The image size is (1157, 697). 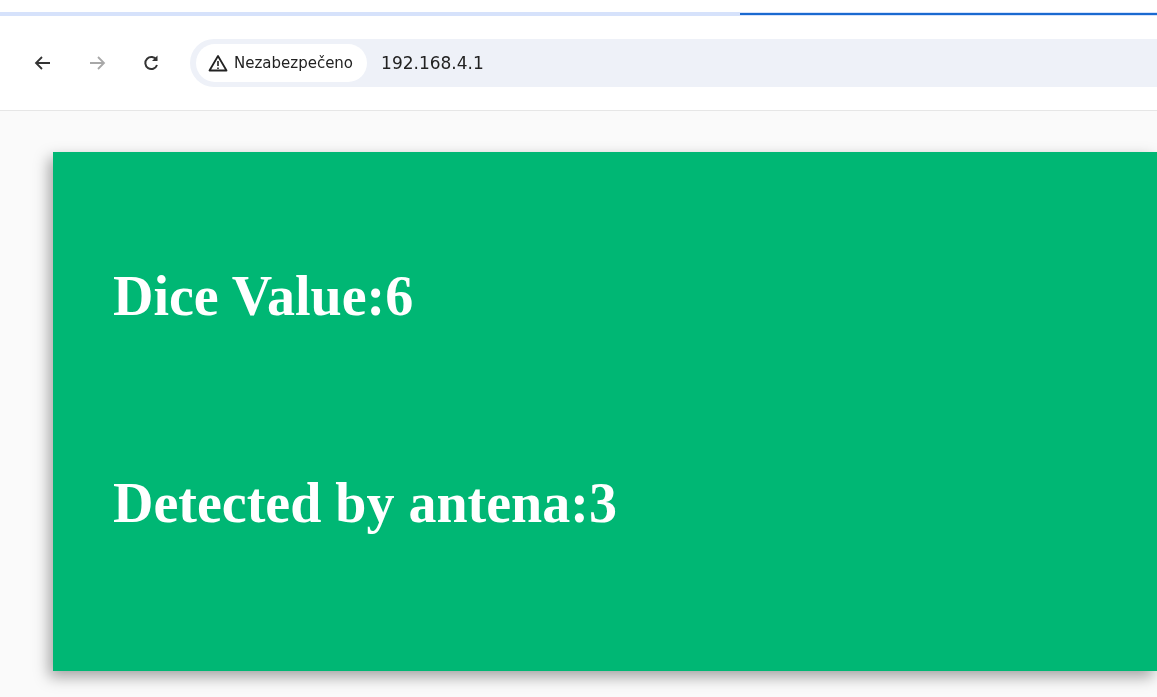 I want to click on address-bar: Nezabezpečeno 192.168.4.1, so click(x=673, y=63).